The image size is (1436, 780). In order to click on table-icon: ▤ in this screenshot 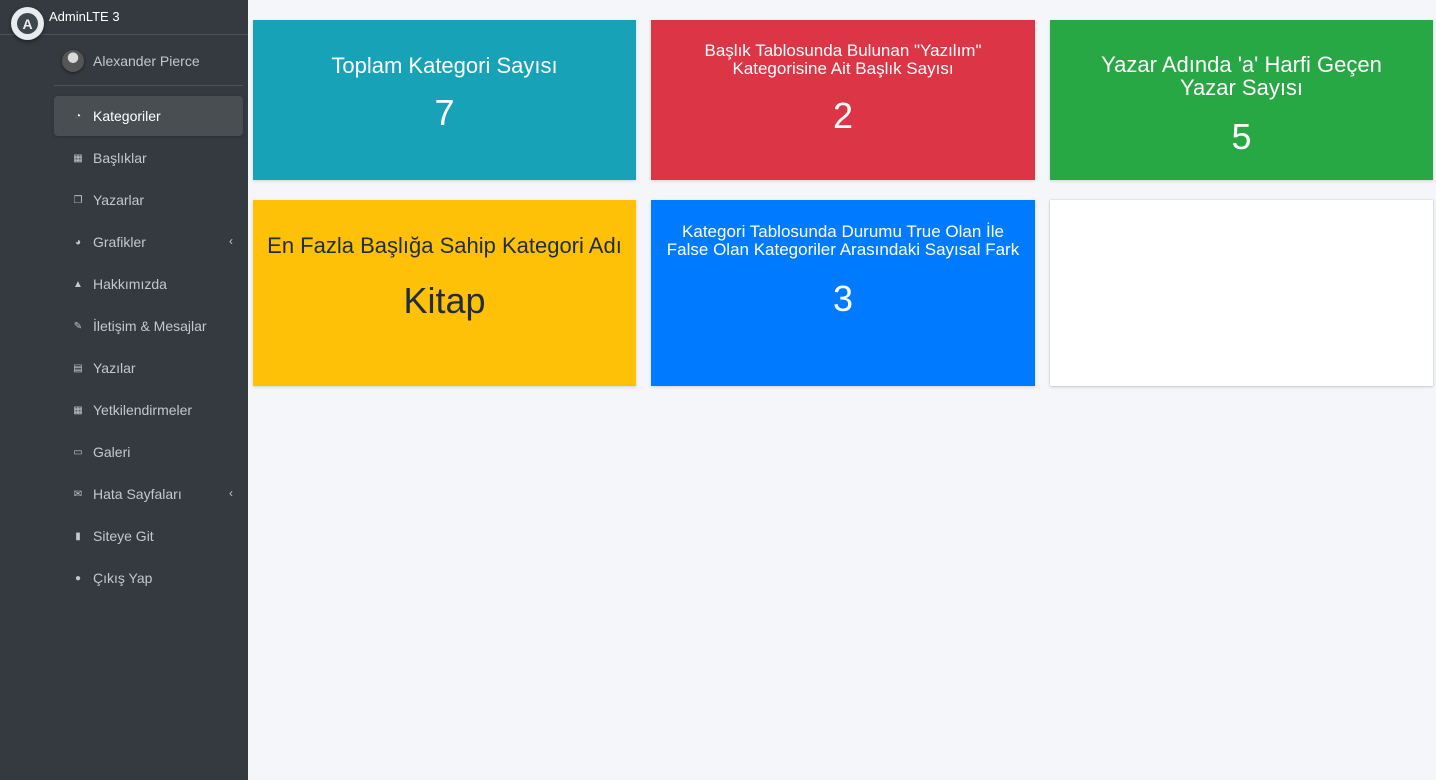, I will do `click(78, 368)`.